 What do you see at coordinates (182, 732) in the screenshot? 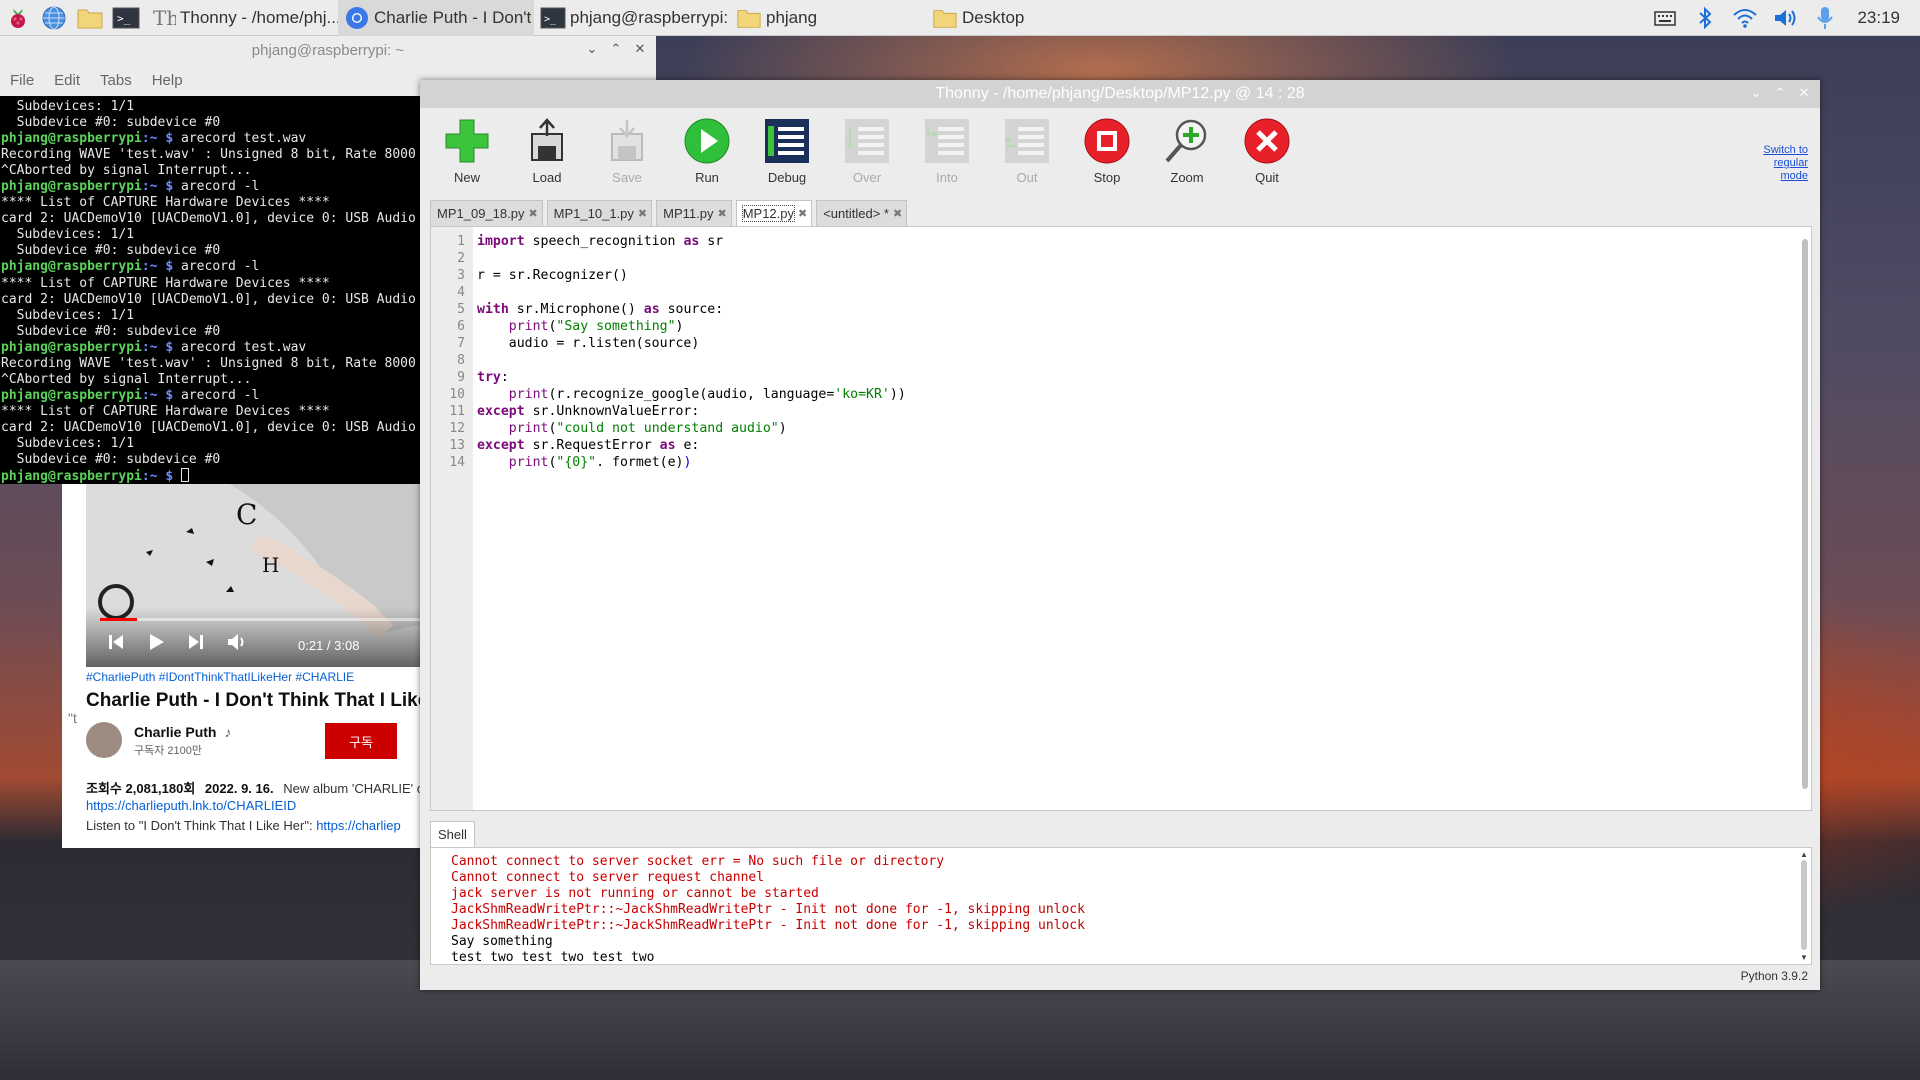
I see `channel-name: Charlie Puth ♪` at bounding box center [182, 732].